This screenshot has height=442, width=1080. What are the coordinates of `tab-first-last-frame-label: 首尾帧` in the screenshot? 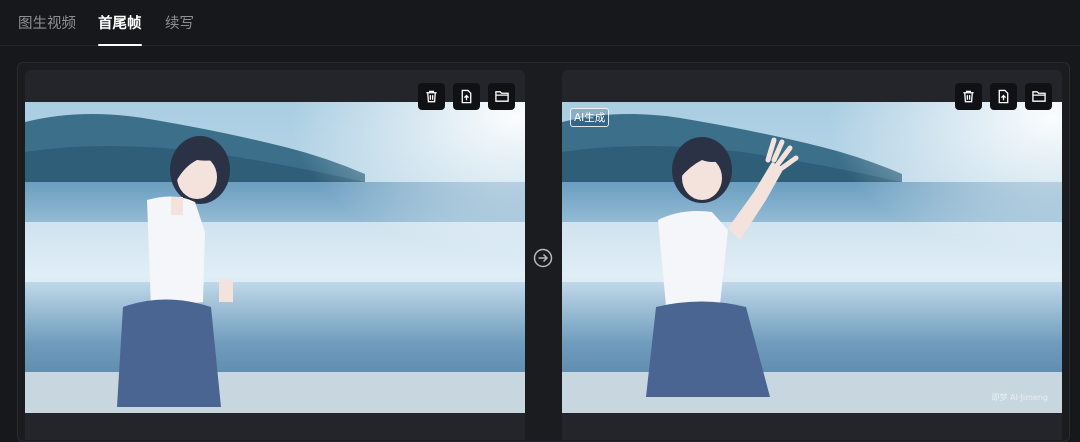 It's located at (120, 24).